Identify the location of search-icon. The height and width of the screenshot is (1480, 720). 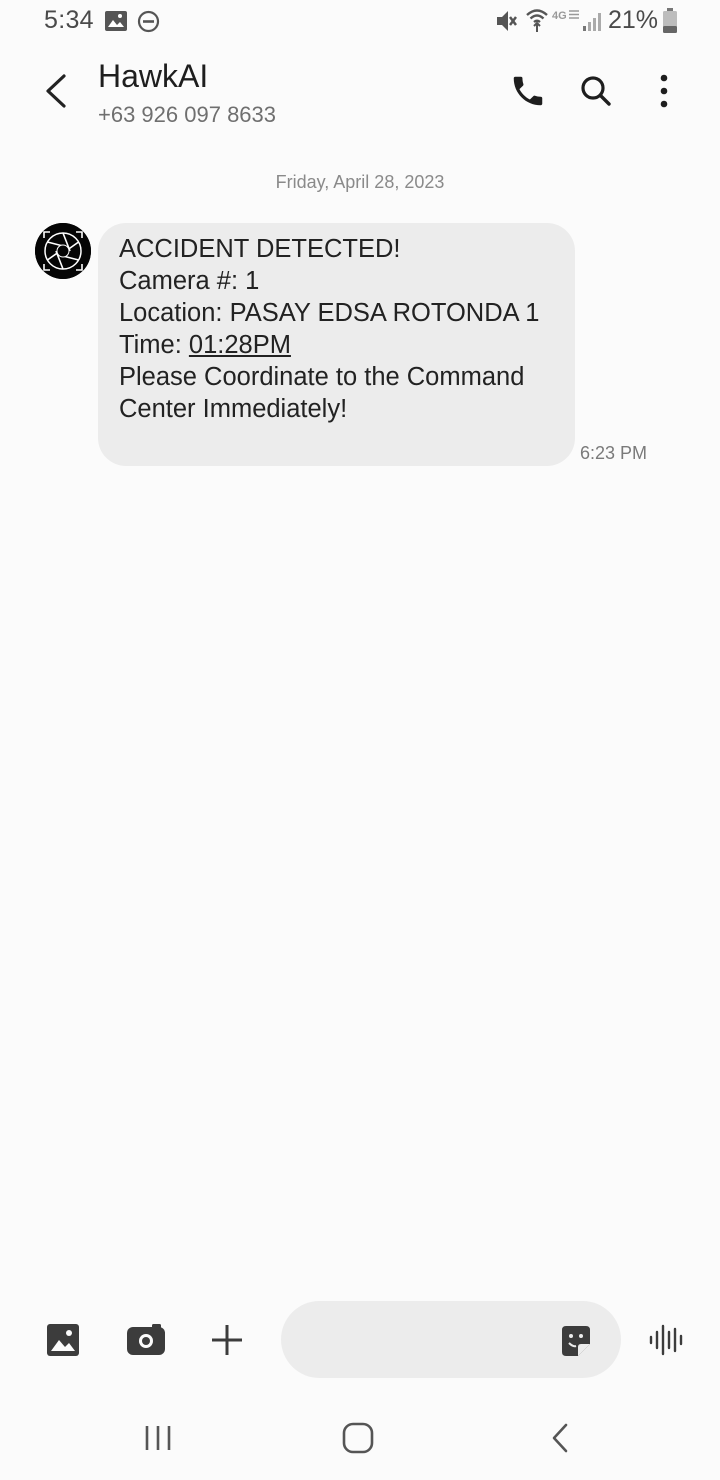
(596, 91).